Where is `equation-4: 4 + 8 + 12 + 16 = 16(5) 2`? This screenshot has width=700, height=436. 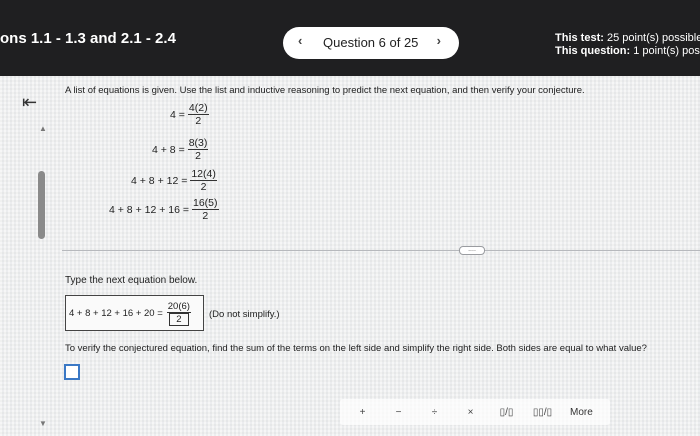
equation-4: 4 + 8 + 12 + 16 = 16(5) 2 is located at coordinates (164, 209).